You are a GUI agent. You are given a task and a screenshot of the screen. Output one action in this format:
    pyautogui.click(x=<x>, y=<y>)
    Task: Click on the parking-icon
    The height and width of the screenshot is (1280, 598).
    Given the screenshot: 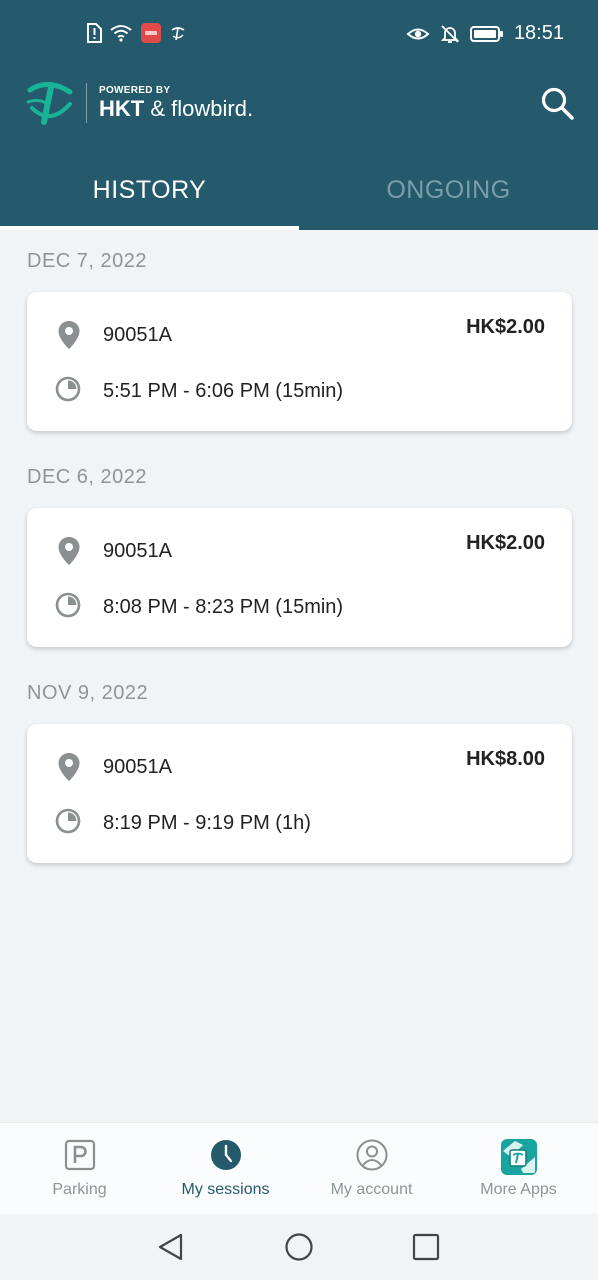 What is the action you would take?
    pyautogui.click(x=79, y=1155)
    